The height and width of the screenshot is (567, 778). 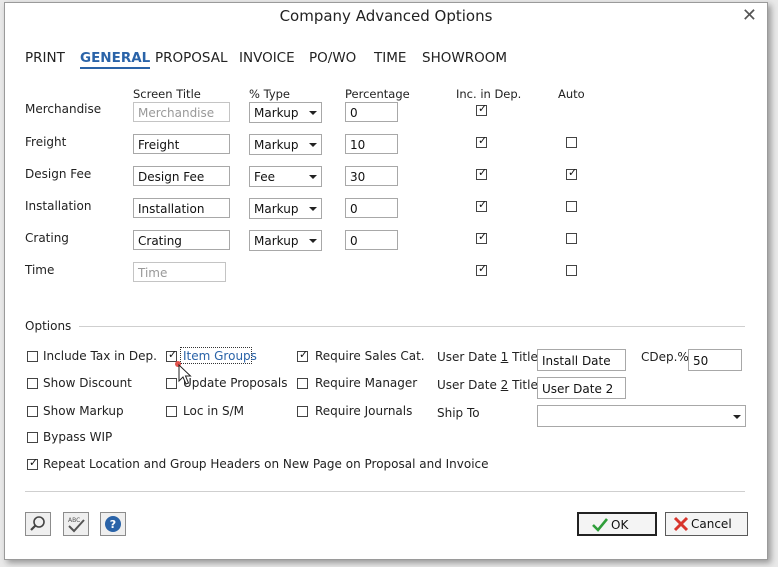 I want to click on footer-divider, so click(x=385, y=491).